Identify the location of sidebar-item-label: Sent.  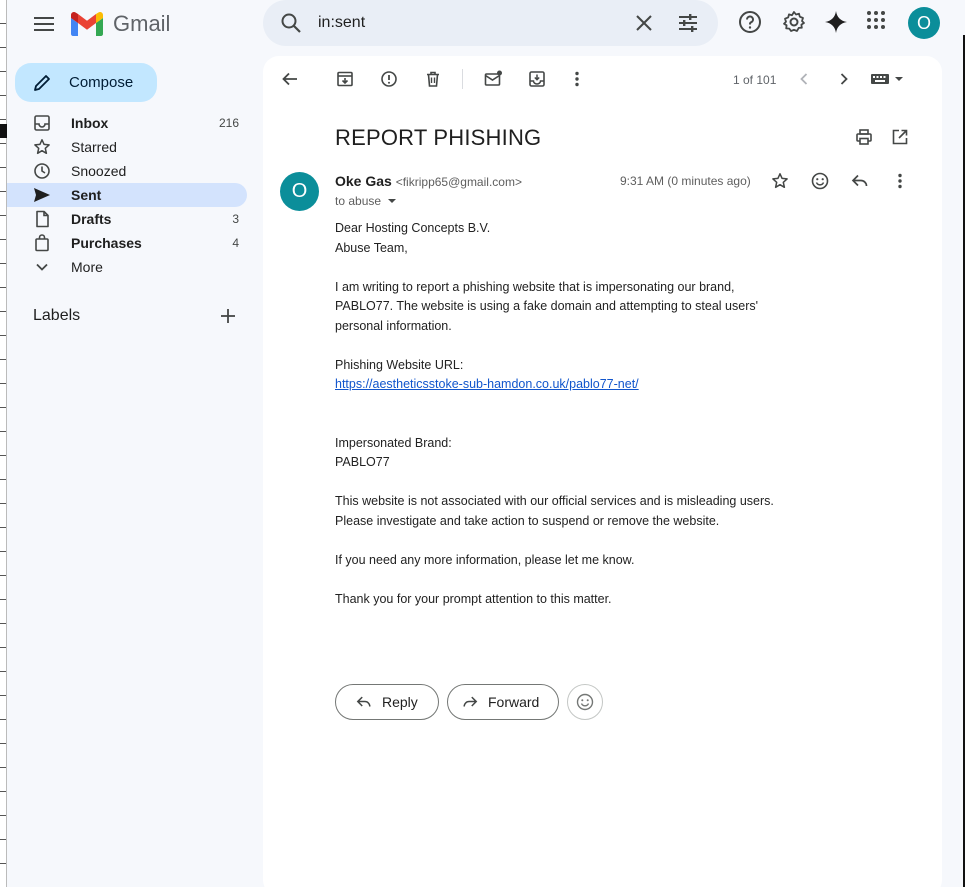
(86, 195).